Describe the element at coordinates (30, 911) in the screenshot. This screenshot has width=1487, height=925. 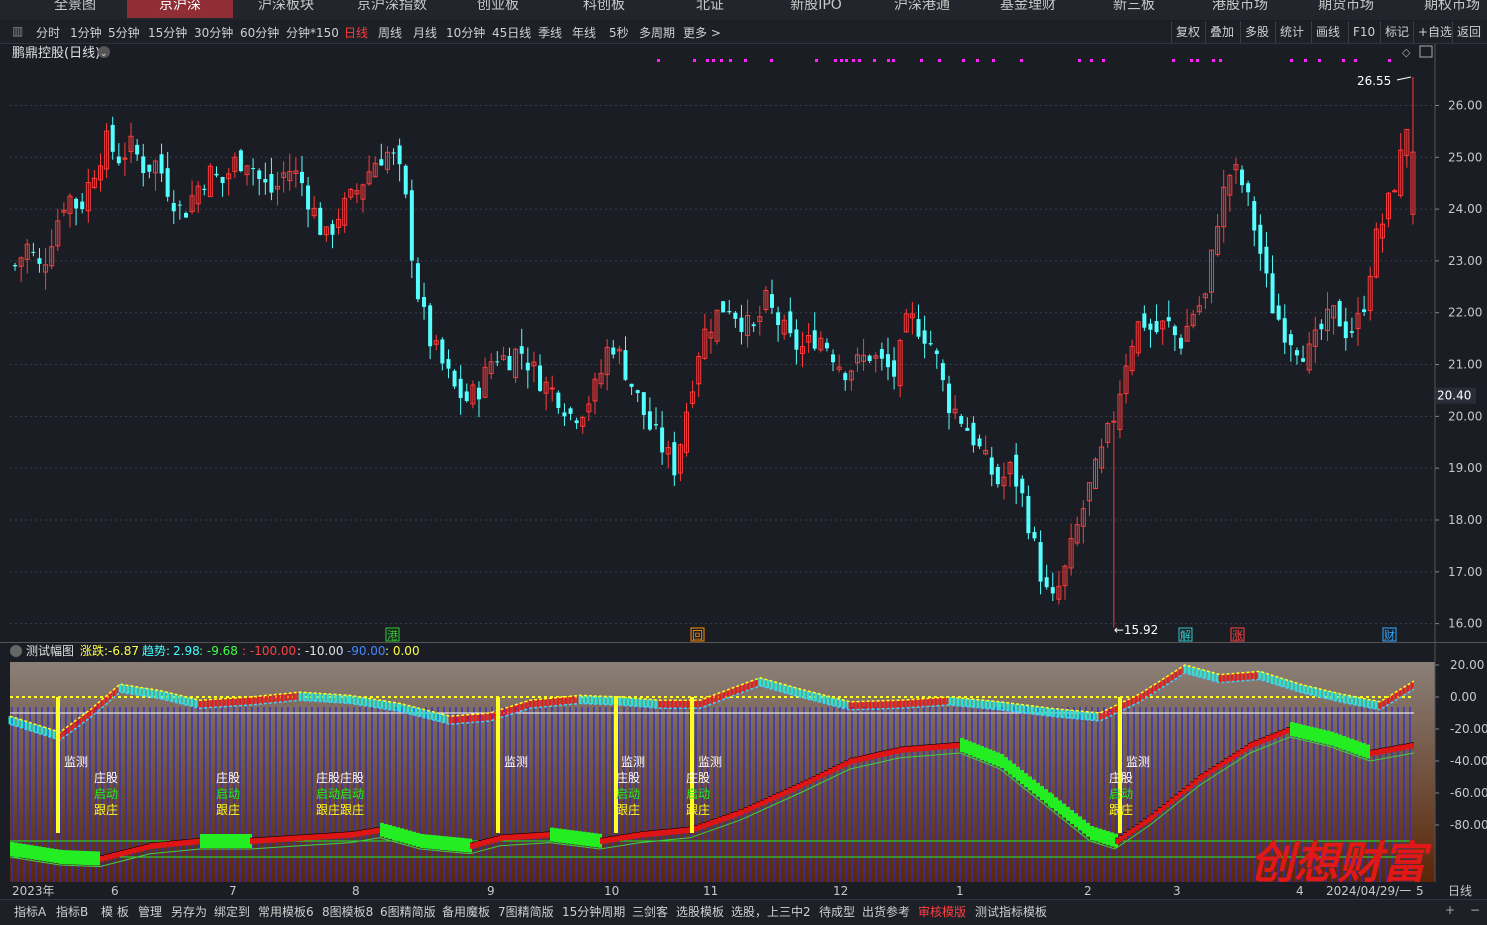
I see `template-tab-0: 指标A` at that location.